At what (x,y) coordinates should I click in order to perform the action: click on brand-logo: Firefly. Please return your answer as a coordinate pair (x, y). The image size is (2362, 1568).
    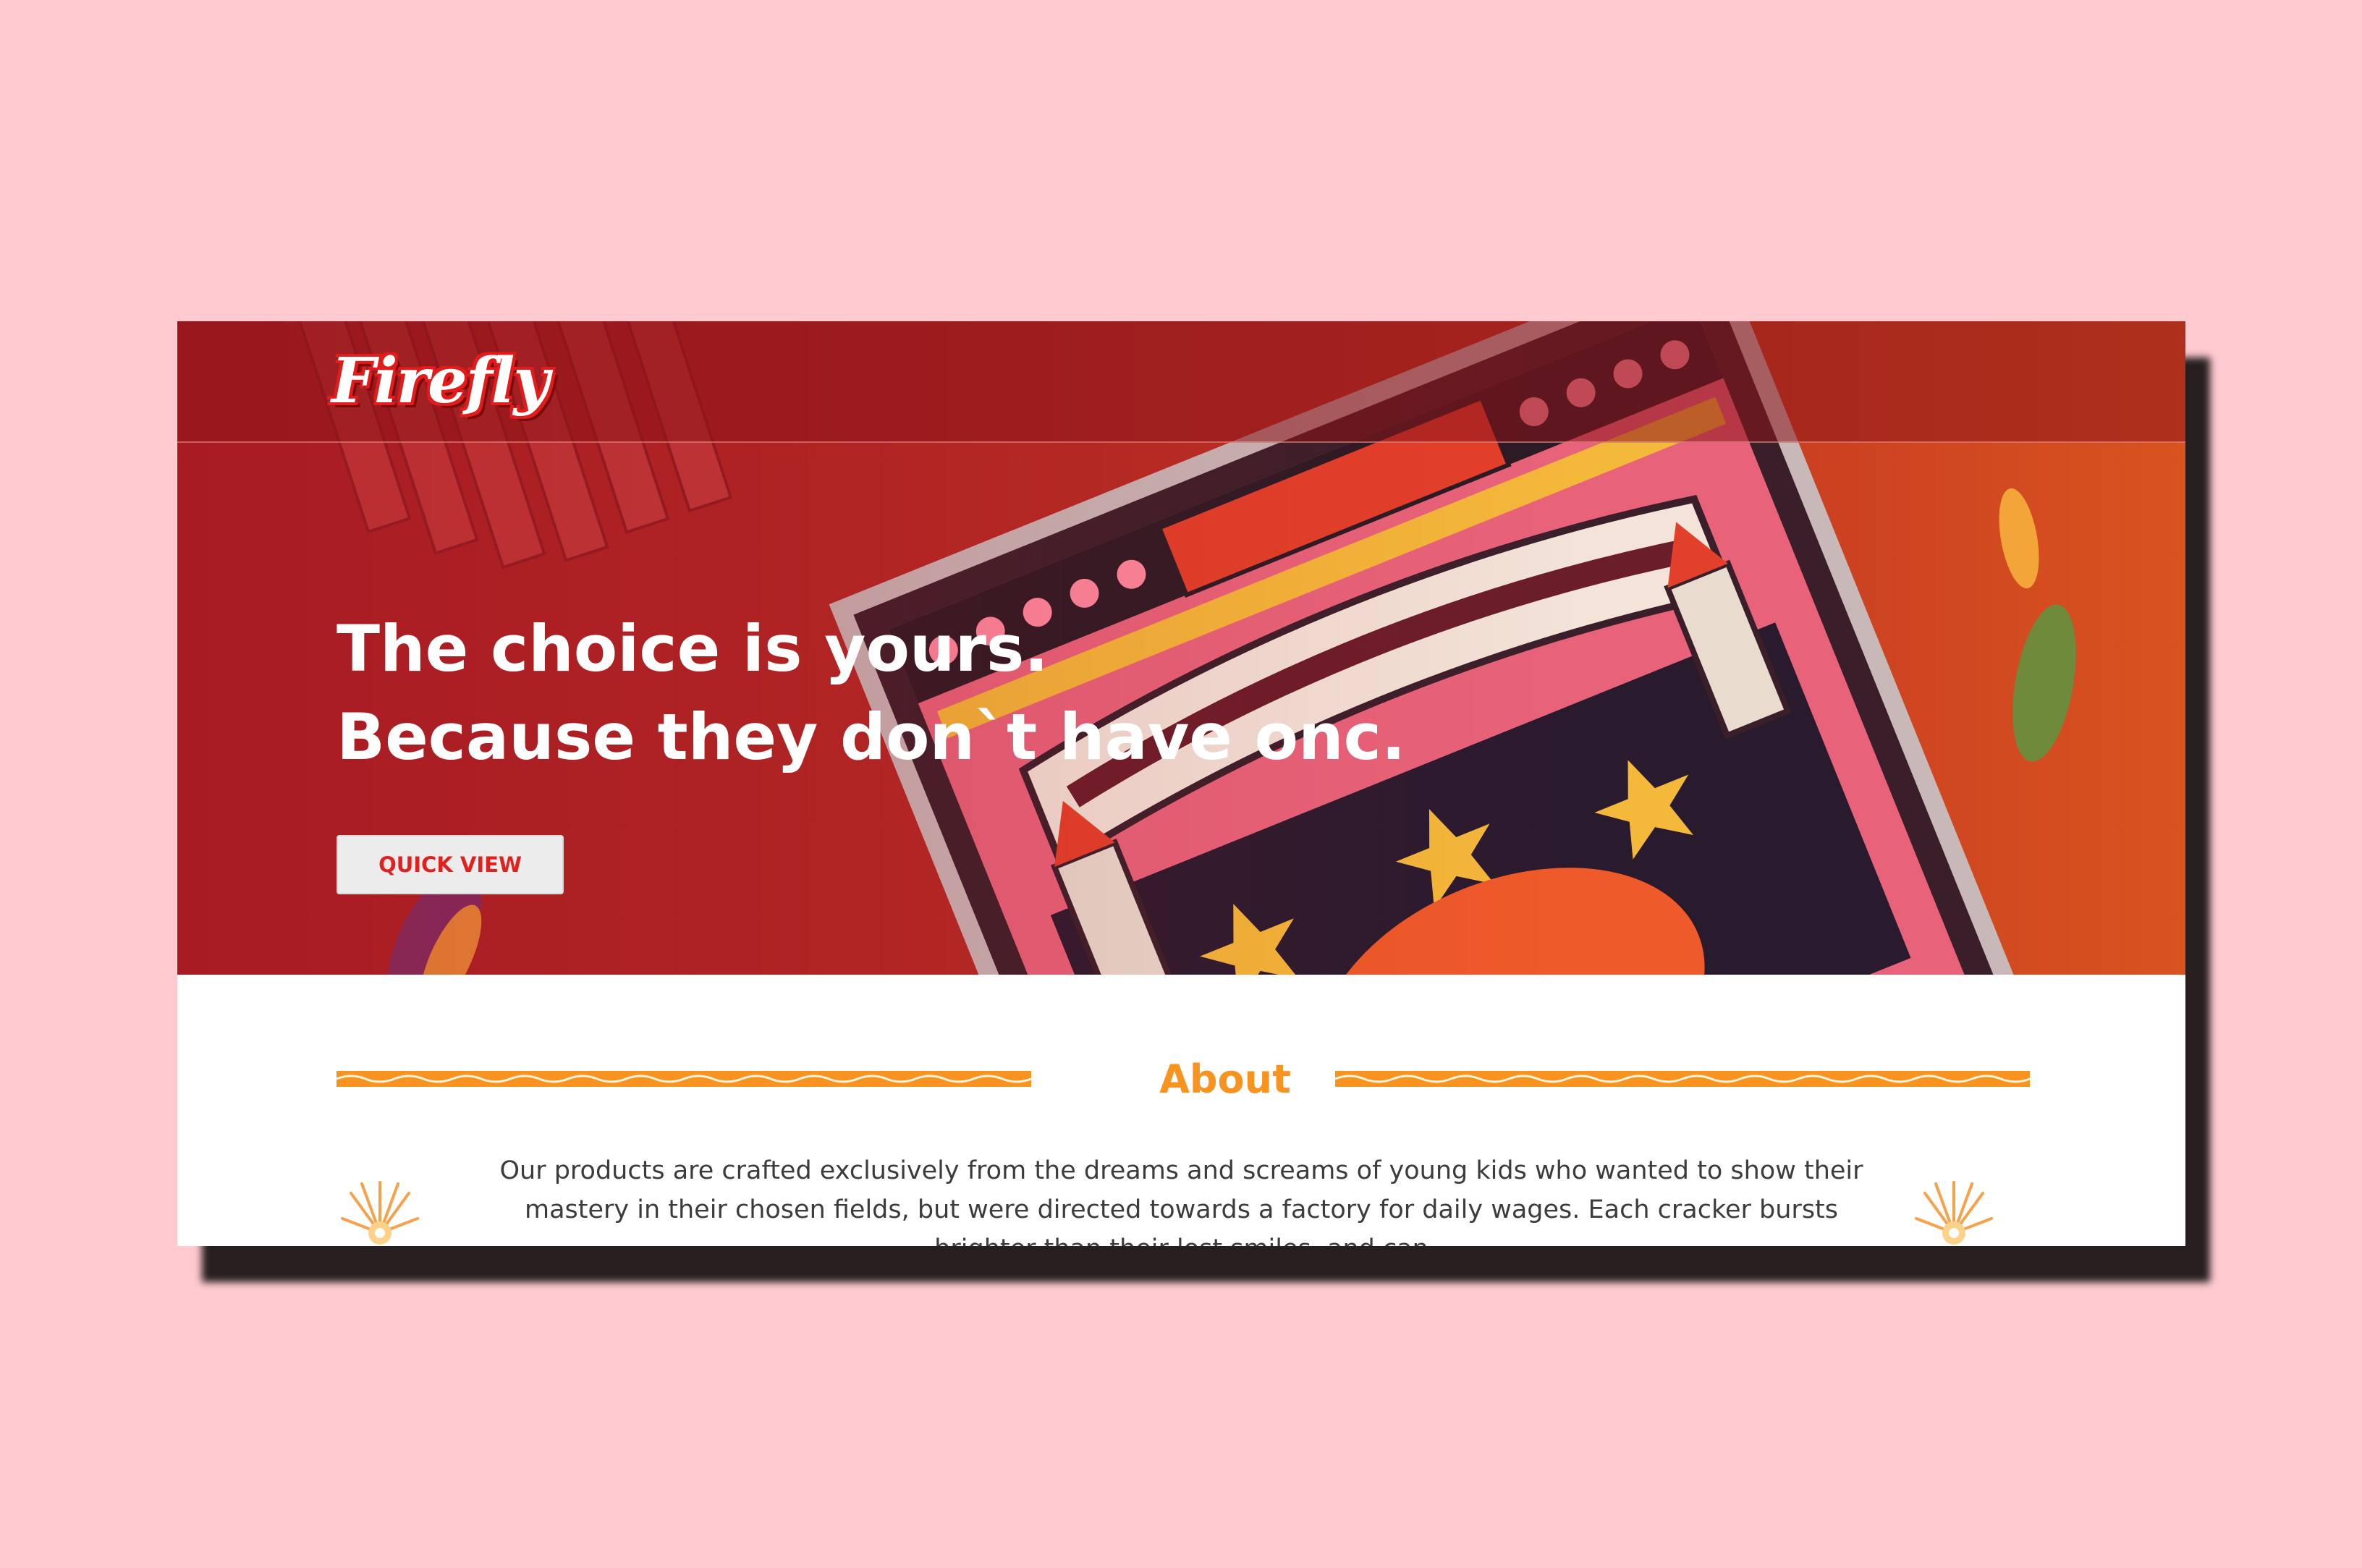
    Looking at the image, I should click on (440, 381).